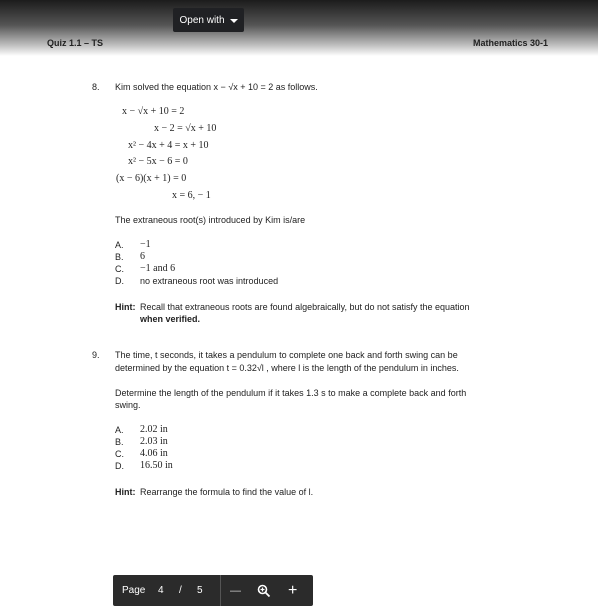  What do you see at coordinates (154, 429) in the screenshot?
I see `q9-option-a-text: 2.02 in` at bounding box center [154, 429].